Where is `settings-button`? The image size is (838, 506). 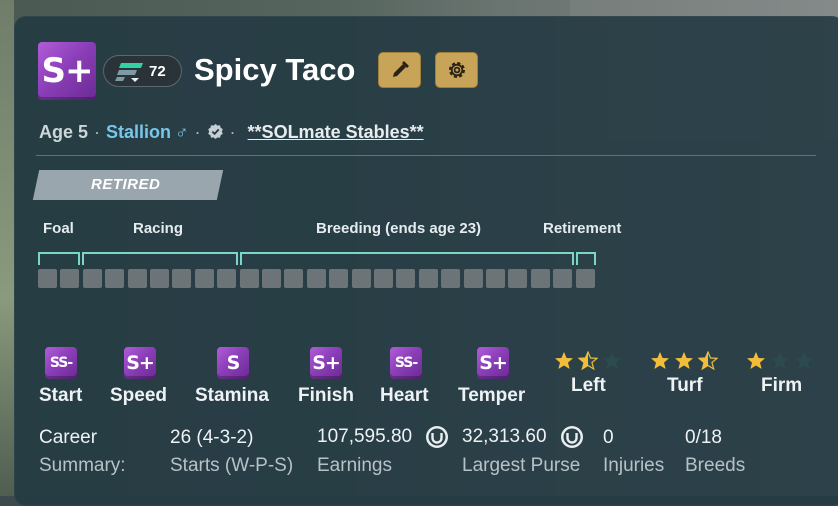 settings-button is located at coordinates (456, 70).